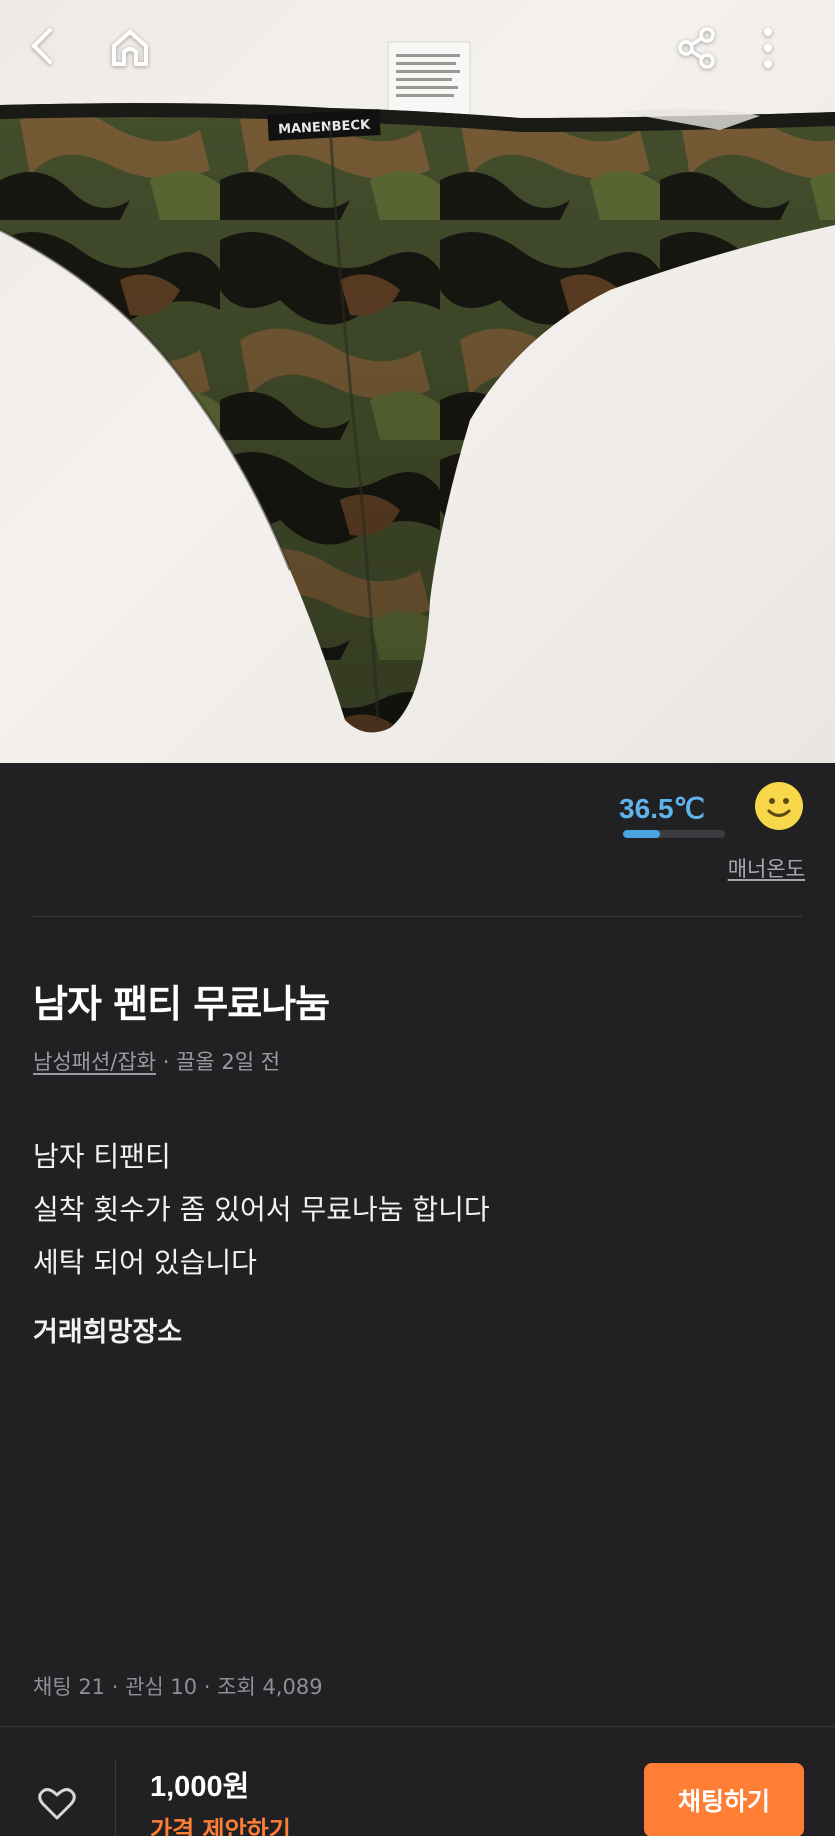 The height and width of the screenshot is (1836, 835). What do you see at coordinates (662, 808) in the screenshot?
I see `temperature-value: 36.5℃` at bounding box center [662, 808].